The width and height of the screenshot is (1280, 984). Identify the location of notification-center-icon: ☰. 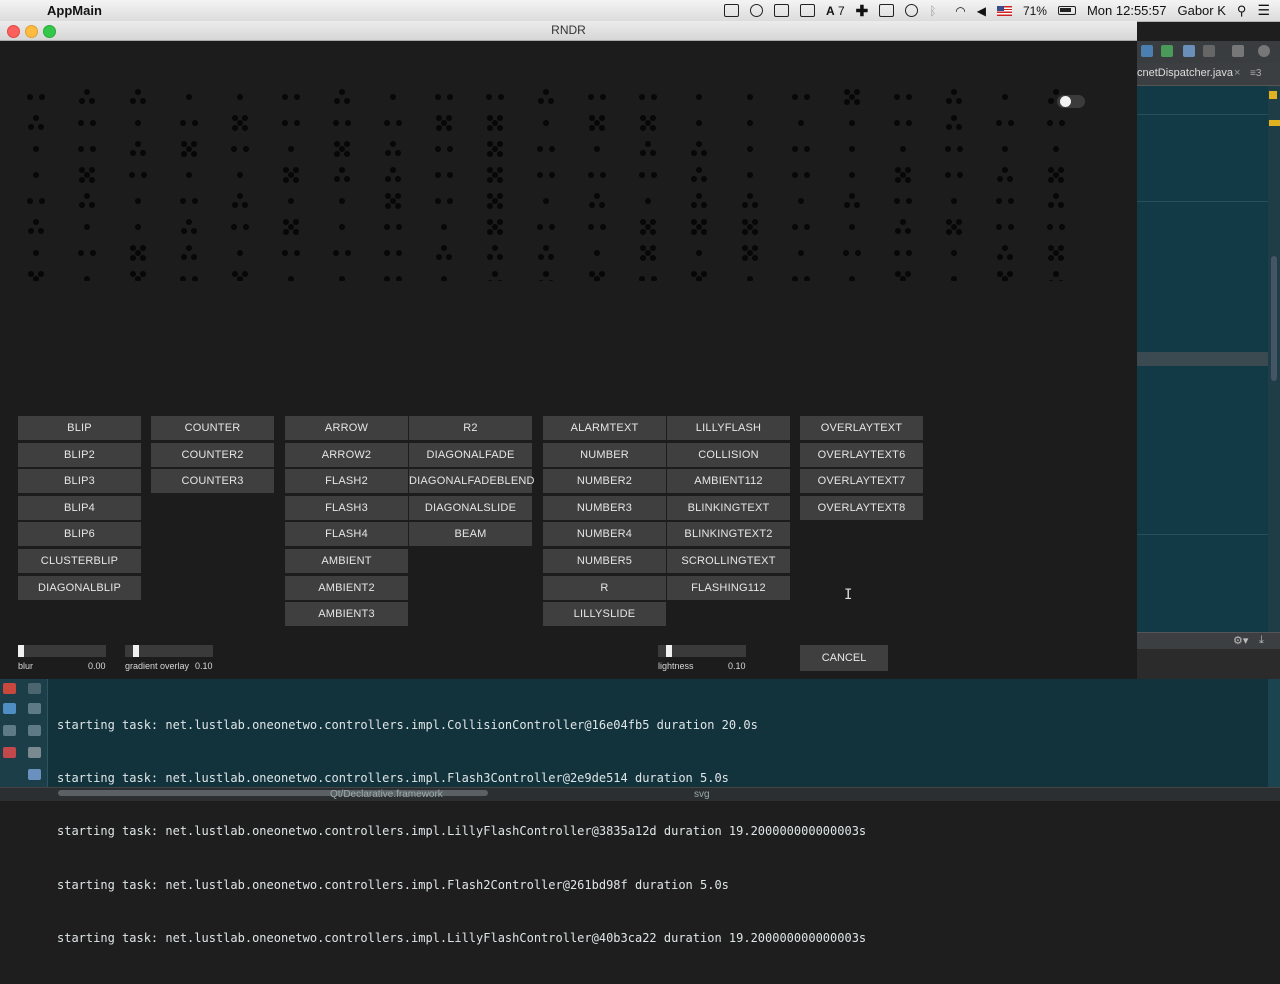
(1263, 10).